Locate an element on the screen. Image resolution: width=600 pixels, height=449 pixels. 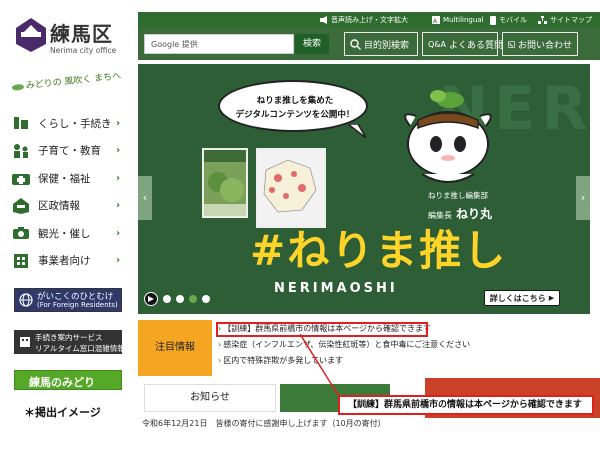
hero-romaji: NERIMAOSHI is located at coordinates (336, 288).